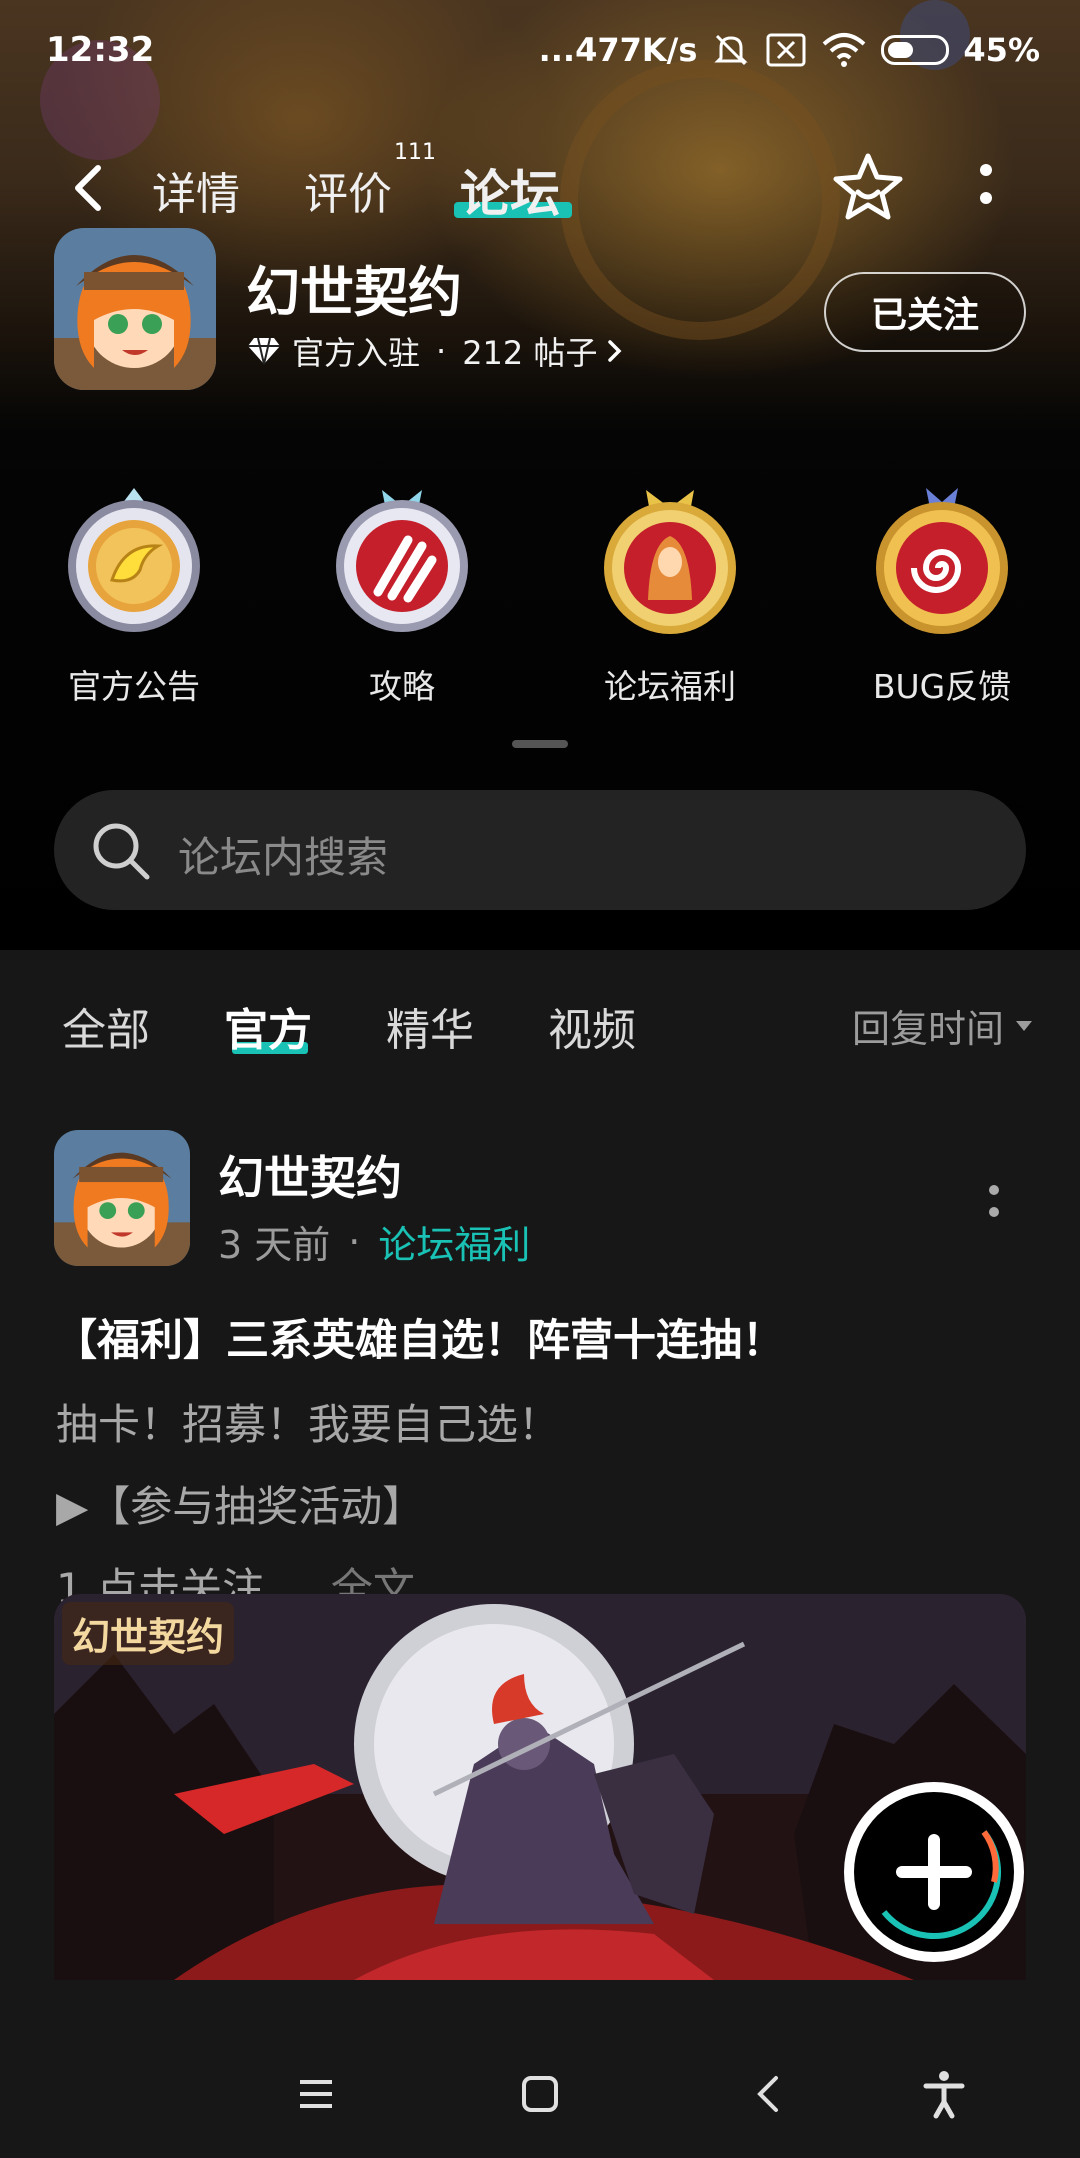  I want to click on search-icon, so click(121, 851).